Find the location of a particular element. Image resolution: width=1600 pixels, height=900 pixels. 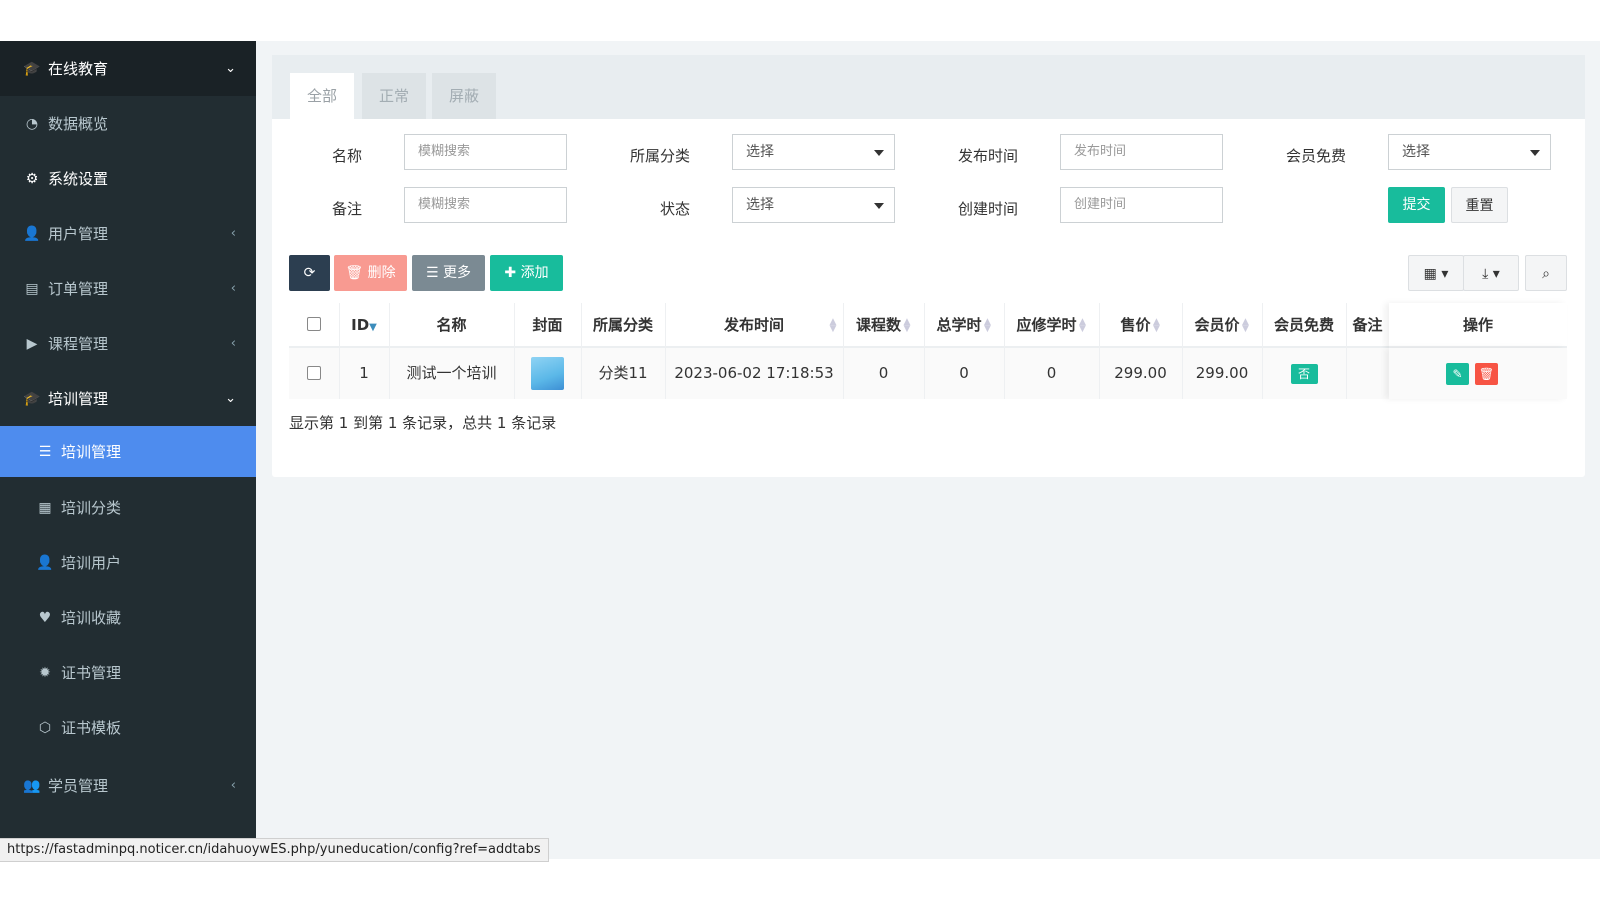

delete-row-button: 🗑 is located at coordinates (1486, 374).